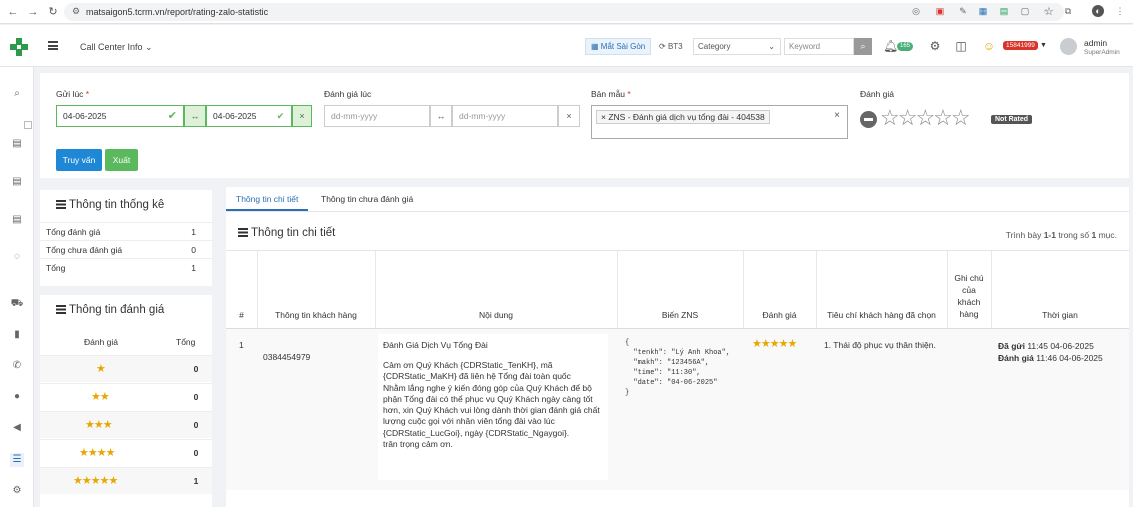  I want to click on range-arrow-icon: ↔, so click(195, 116).